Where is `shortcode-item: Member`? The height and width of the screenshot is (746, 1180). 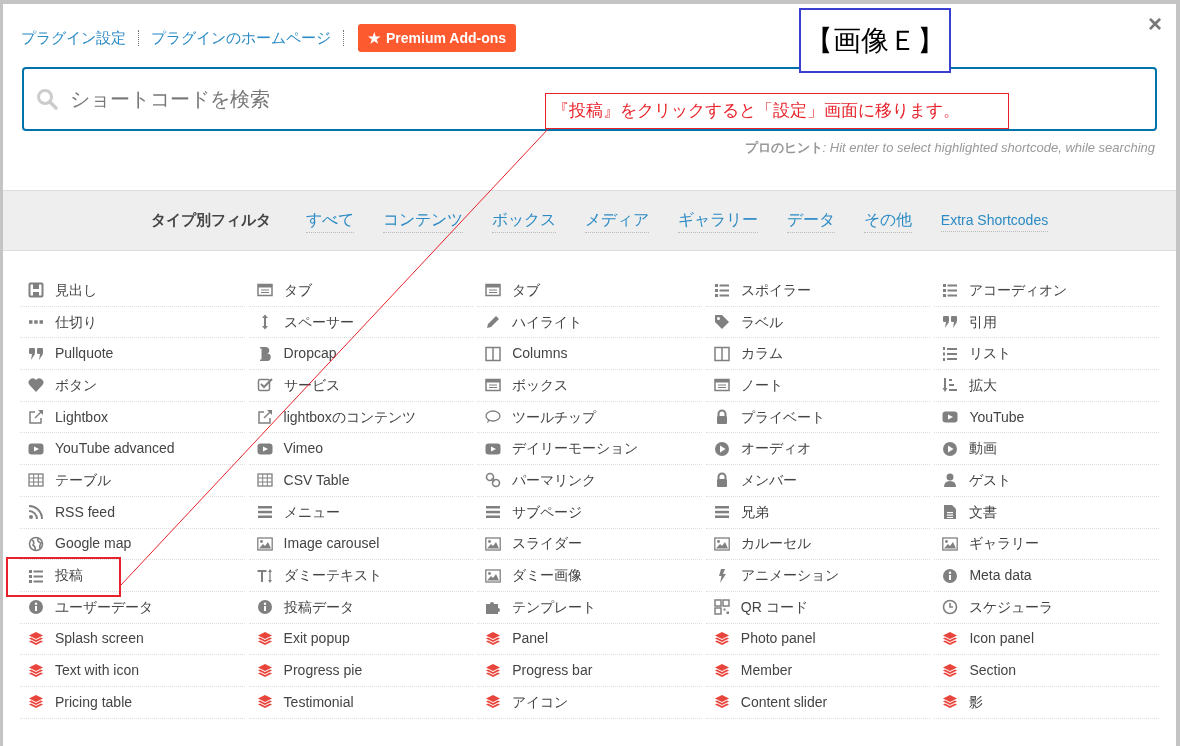 shortcode-item: Member is located at coordinates (753, 671).